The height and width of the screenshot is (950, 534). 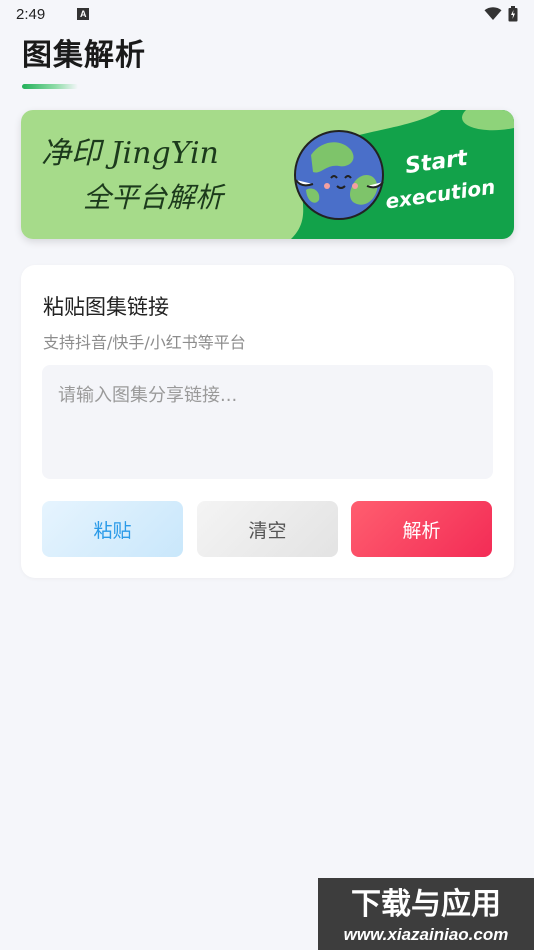 What do you see at coordinates (339, 175) in the screenshot?
I see `globe-mascot-icon` at bounding box center [339, 175].